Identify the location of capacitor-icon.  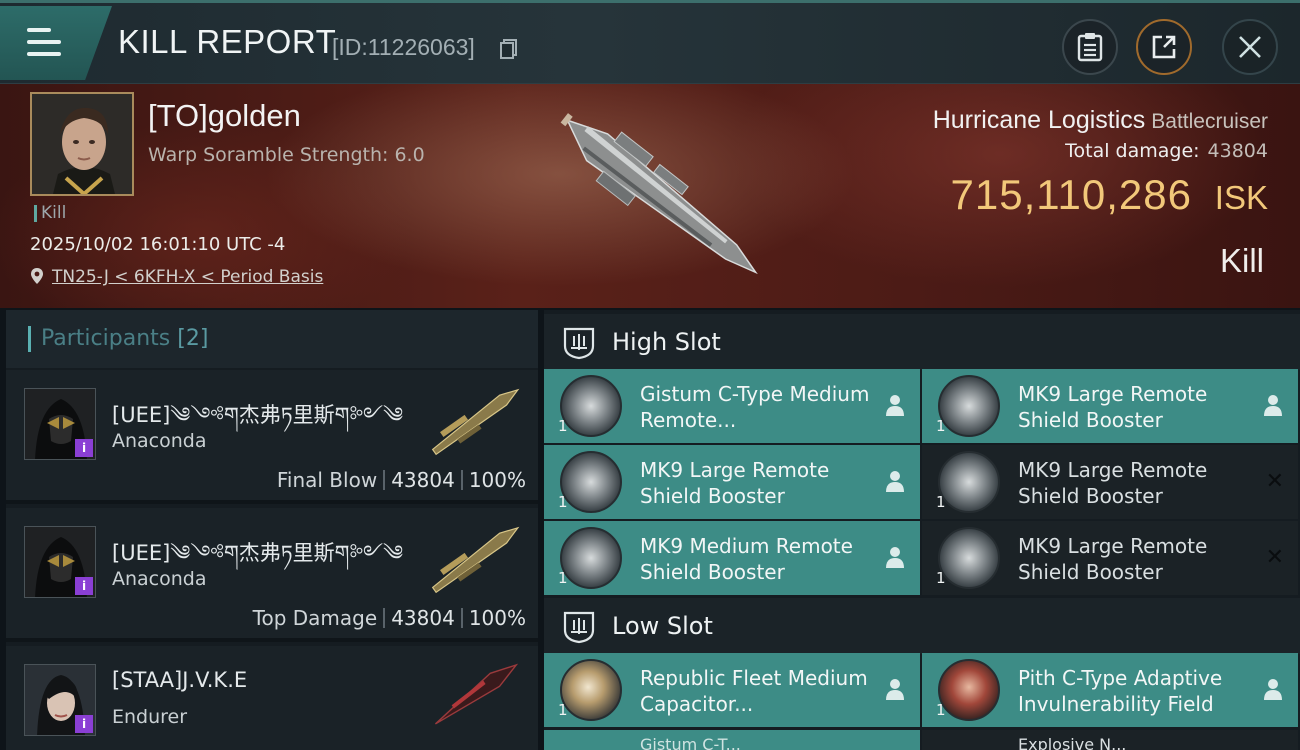
(591, 690).